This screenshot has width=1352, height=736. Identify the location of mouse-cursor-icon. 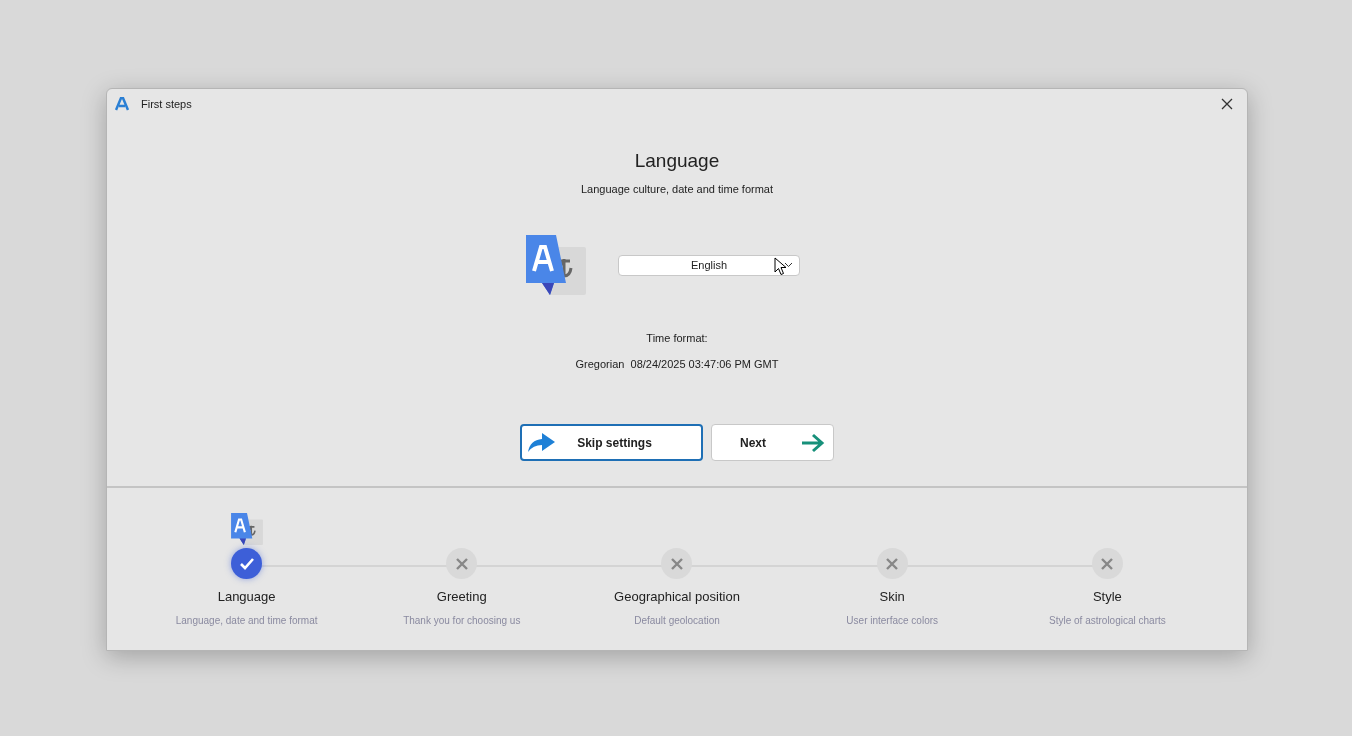
(780, 266).